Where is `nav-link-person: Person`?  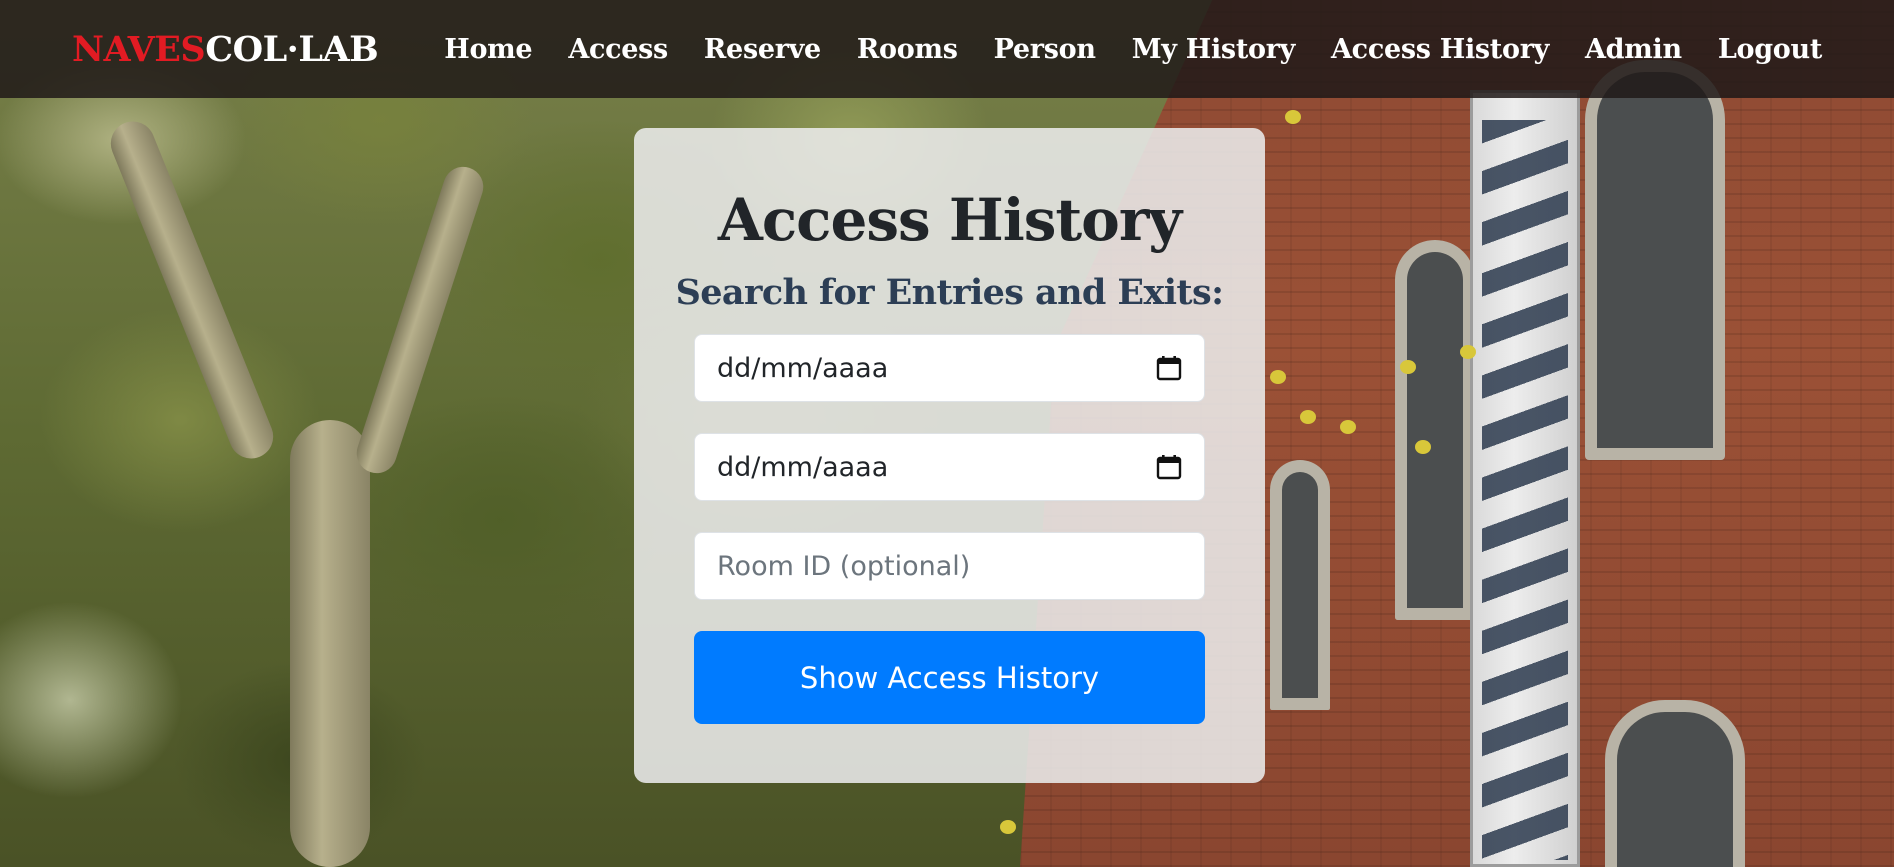 nav-link-person: Person is located at coordinates (1045, 49).